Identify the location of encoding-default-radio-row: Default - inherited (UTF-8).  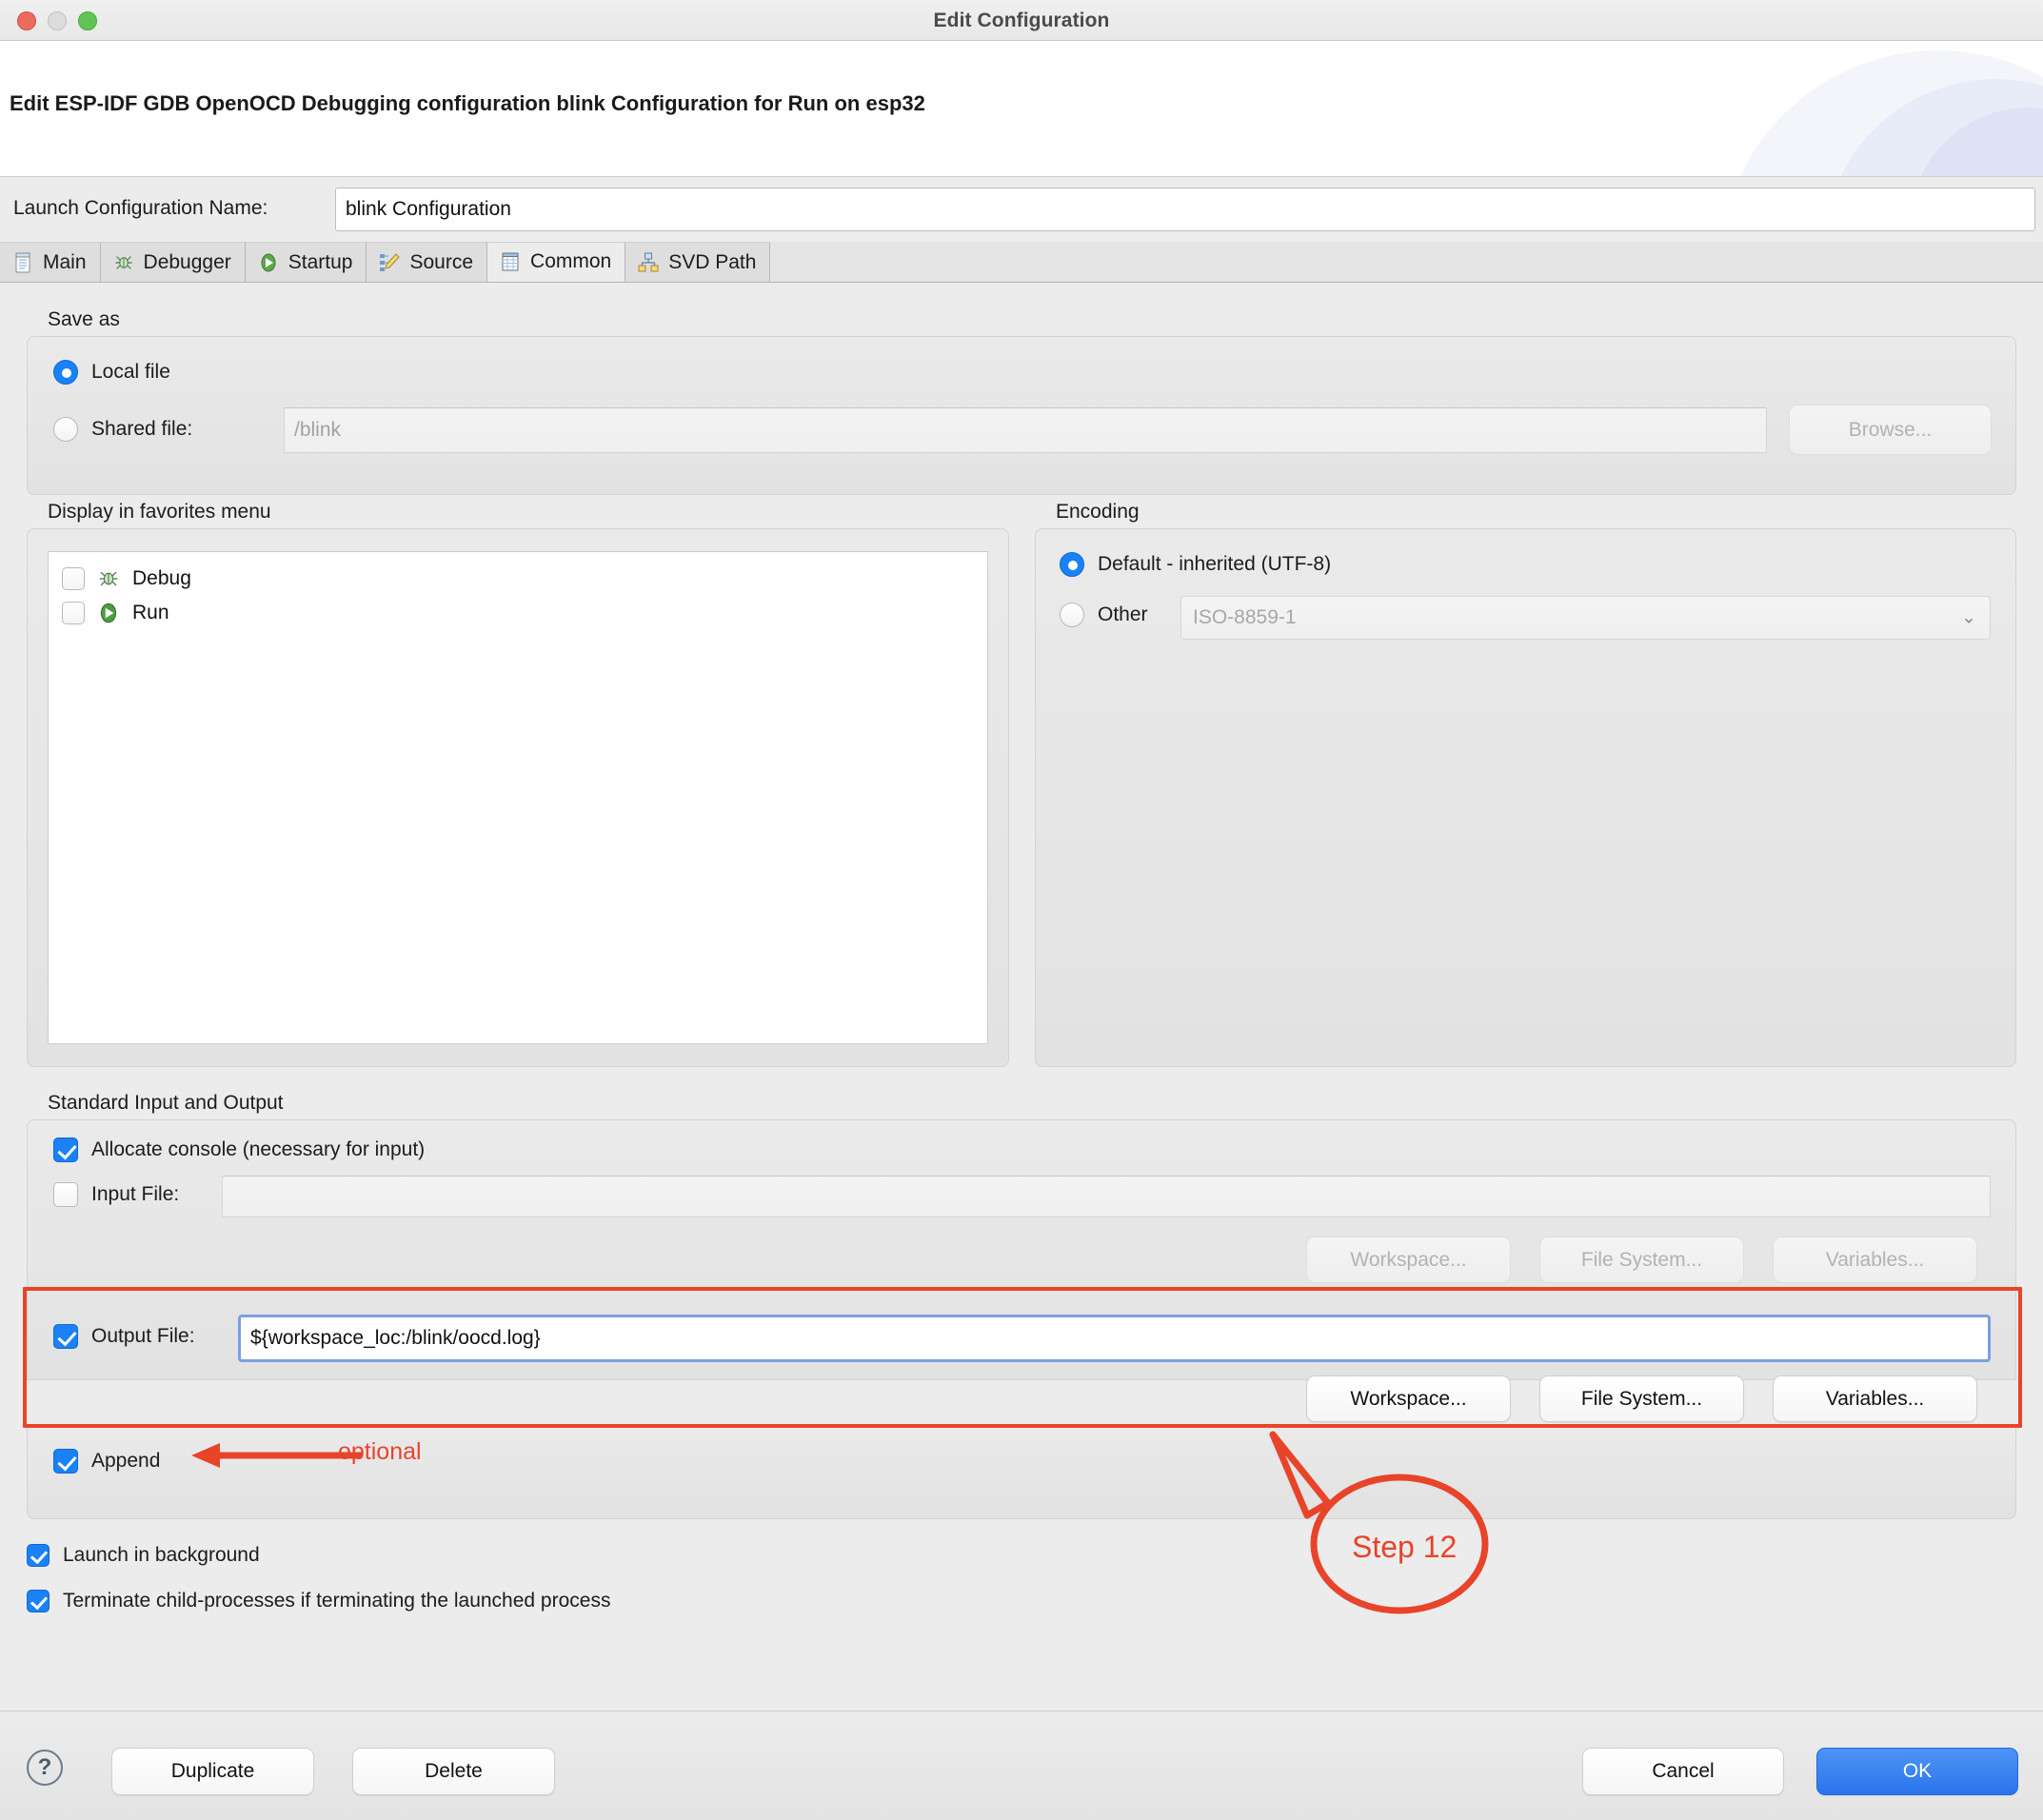
(1196, 564).